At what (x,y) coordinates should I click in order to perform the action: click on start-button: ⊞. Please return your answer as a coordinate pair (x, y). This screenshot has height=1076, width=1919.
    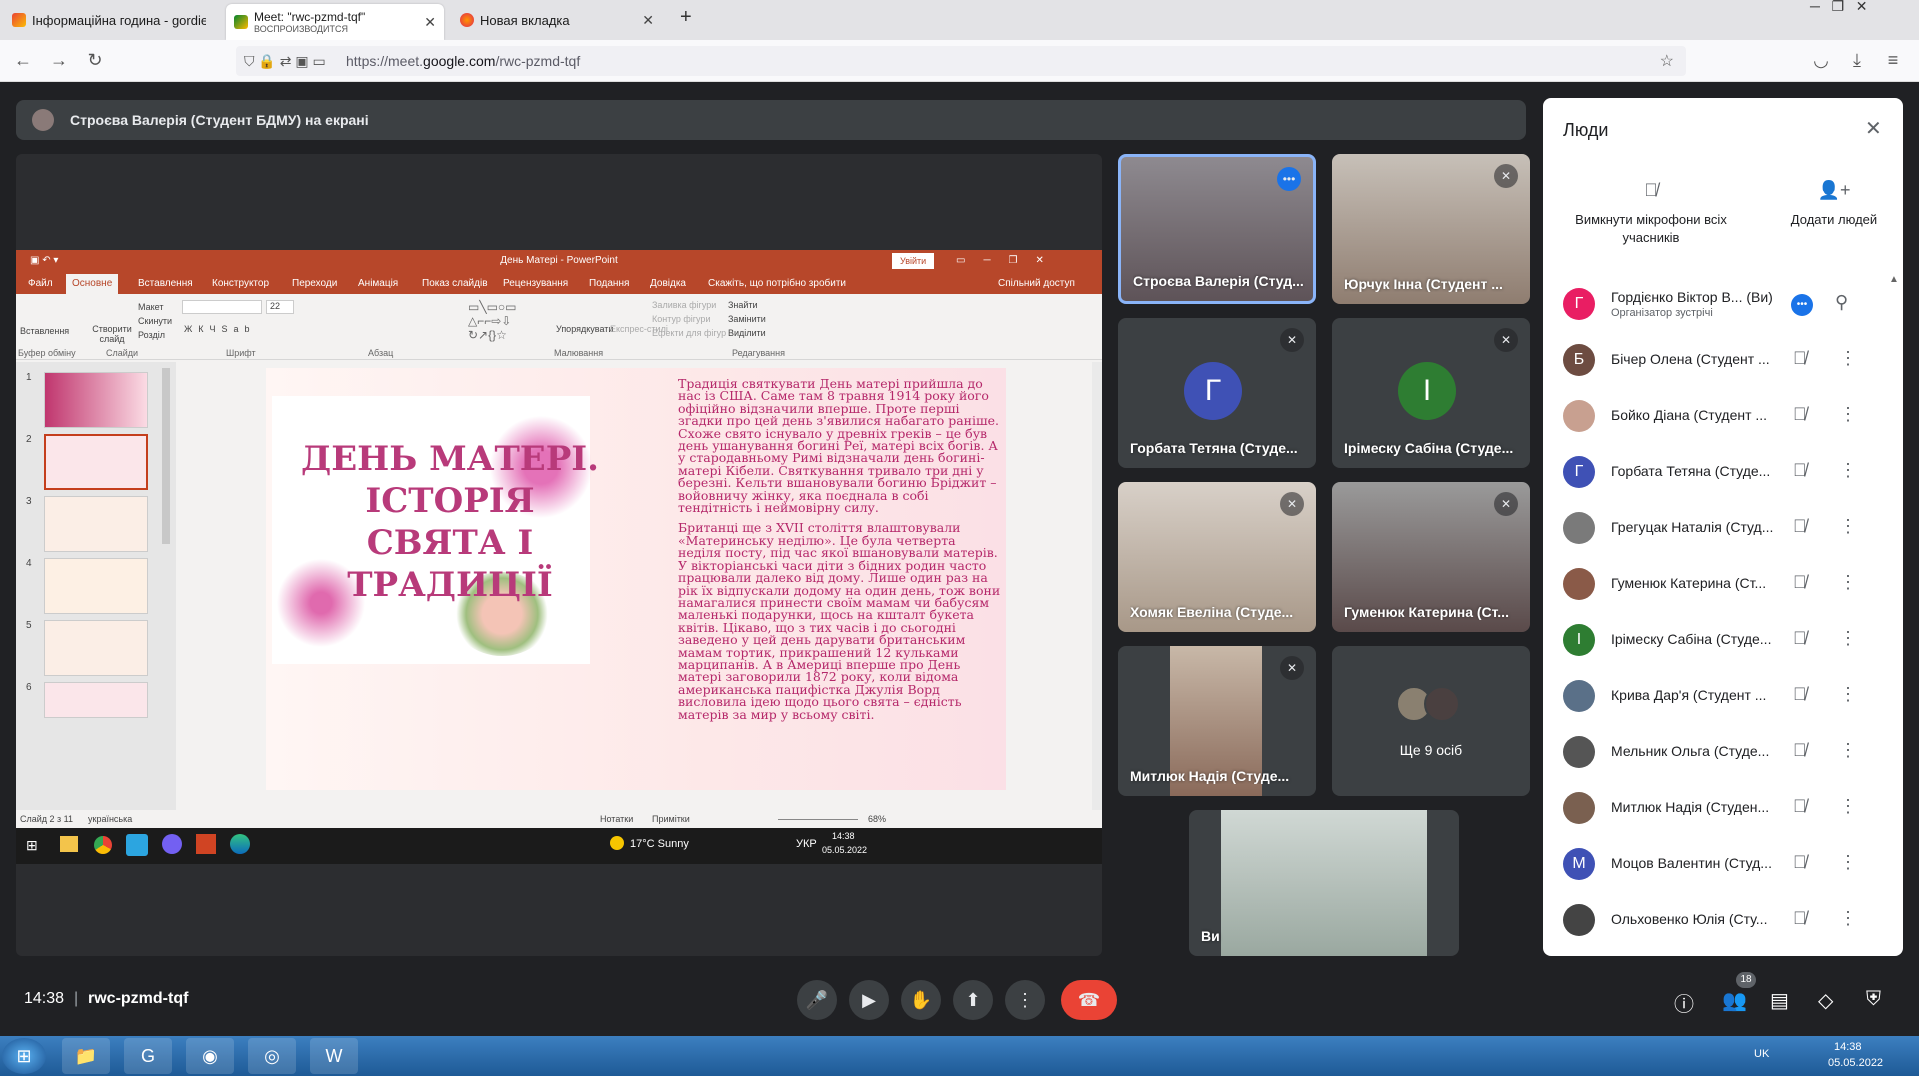
    Looking at the image, I should click on (24, 1056).